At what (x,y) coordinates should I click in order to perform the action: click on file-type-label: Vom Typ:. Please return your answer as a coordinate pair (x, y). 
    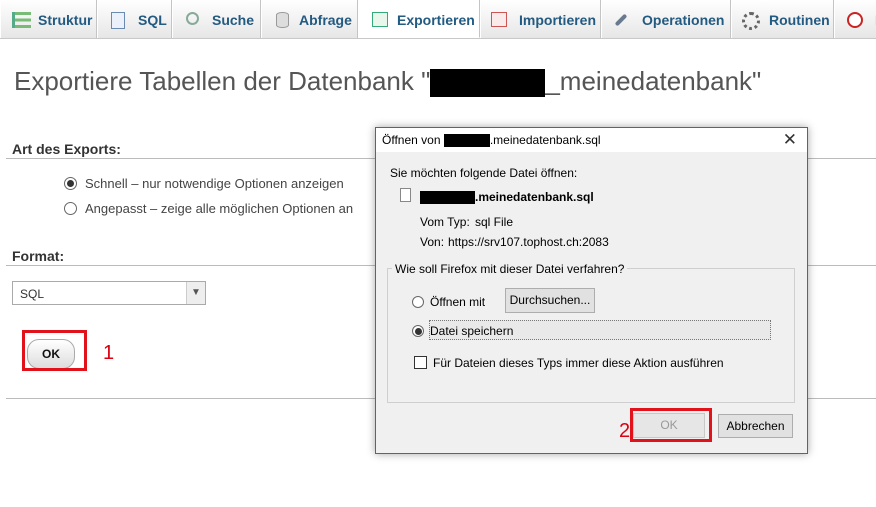
    Looking at the image, I should click on (445, 222).